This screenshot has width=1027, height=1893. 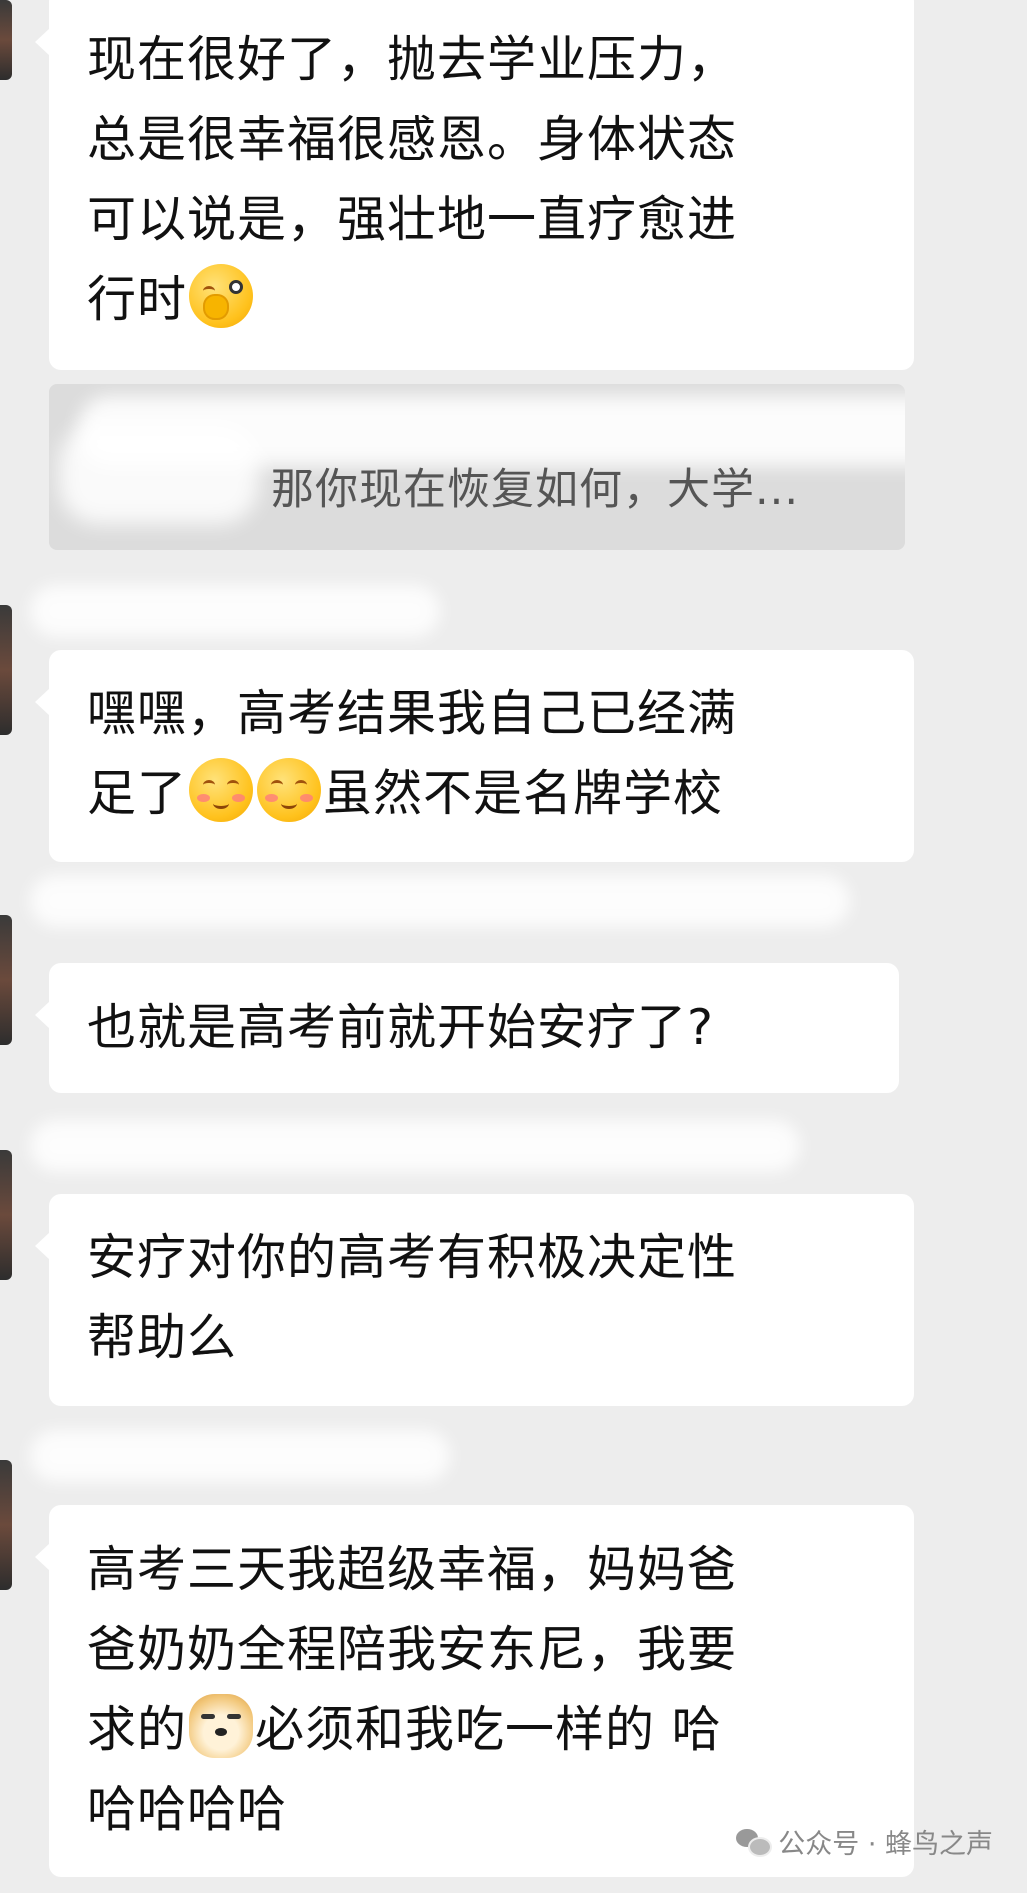 What do you see at coordinates (412, 1569) in the screenshot?
I see `message-line: 高考三天我超级幸福，妈妈爸` at bounding box center [412, 1569].